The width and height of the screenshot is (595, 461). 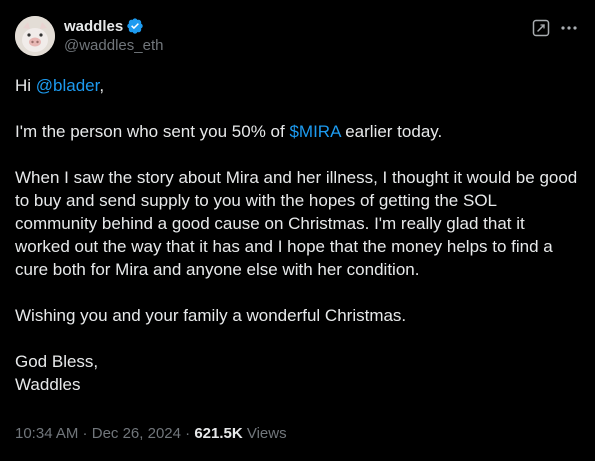 I want to click on signoff-line-2: Waddles, so click(x=48, y=384).